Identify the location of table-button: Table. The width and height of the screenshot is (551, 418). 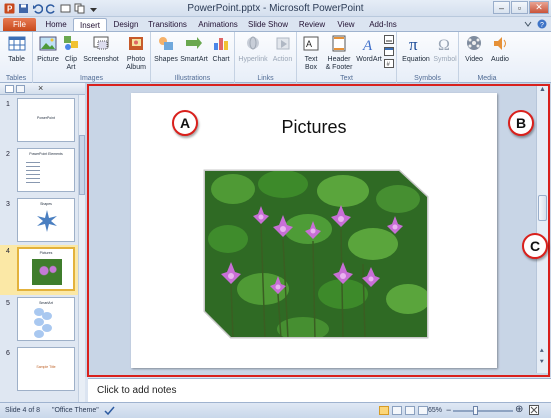
(16, 49).